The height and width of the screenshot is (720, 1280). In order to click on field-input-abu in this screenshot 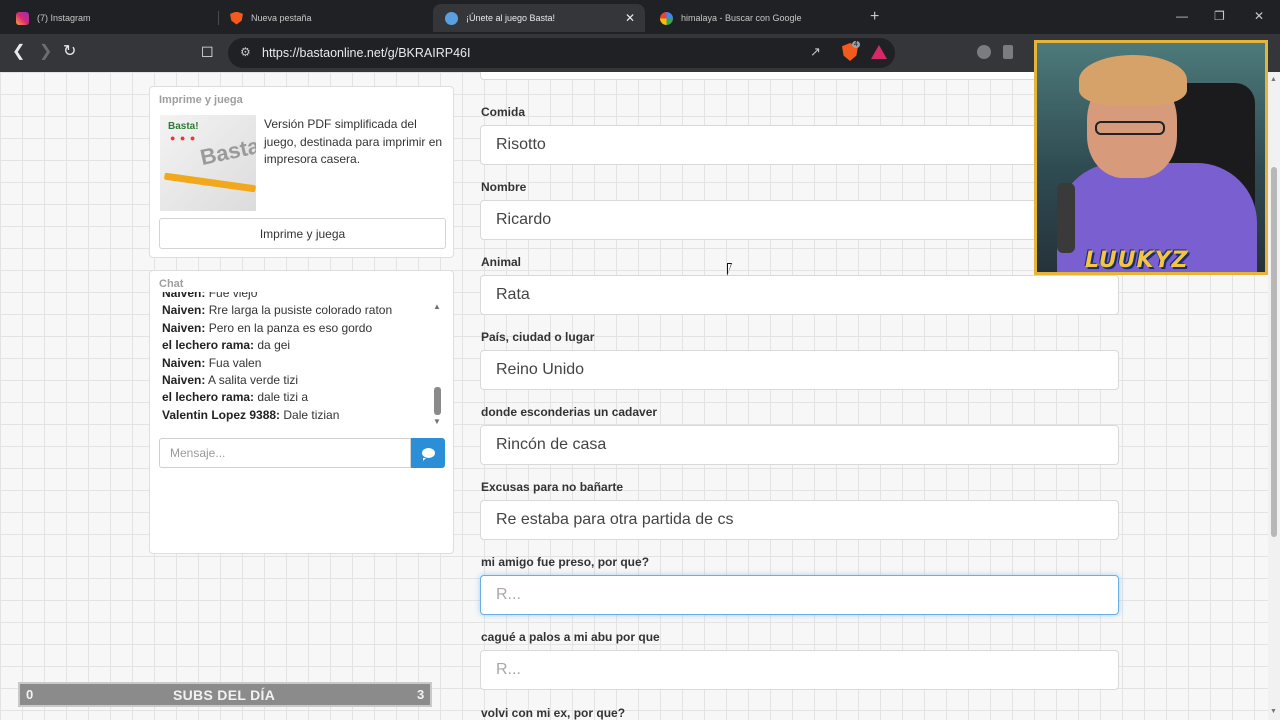, I will do `click(799, 670)`.